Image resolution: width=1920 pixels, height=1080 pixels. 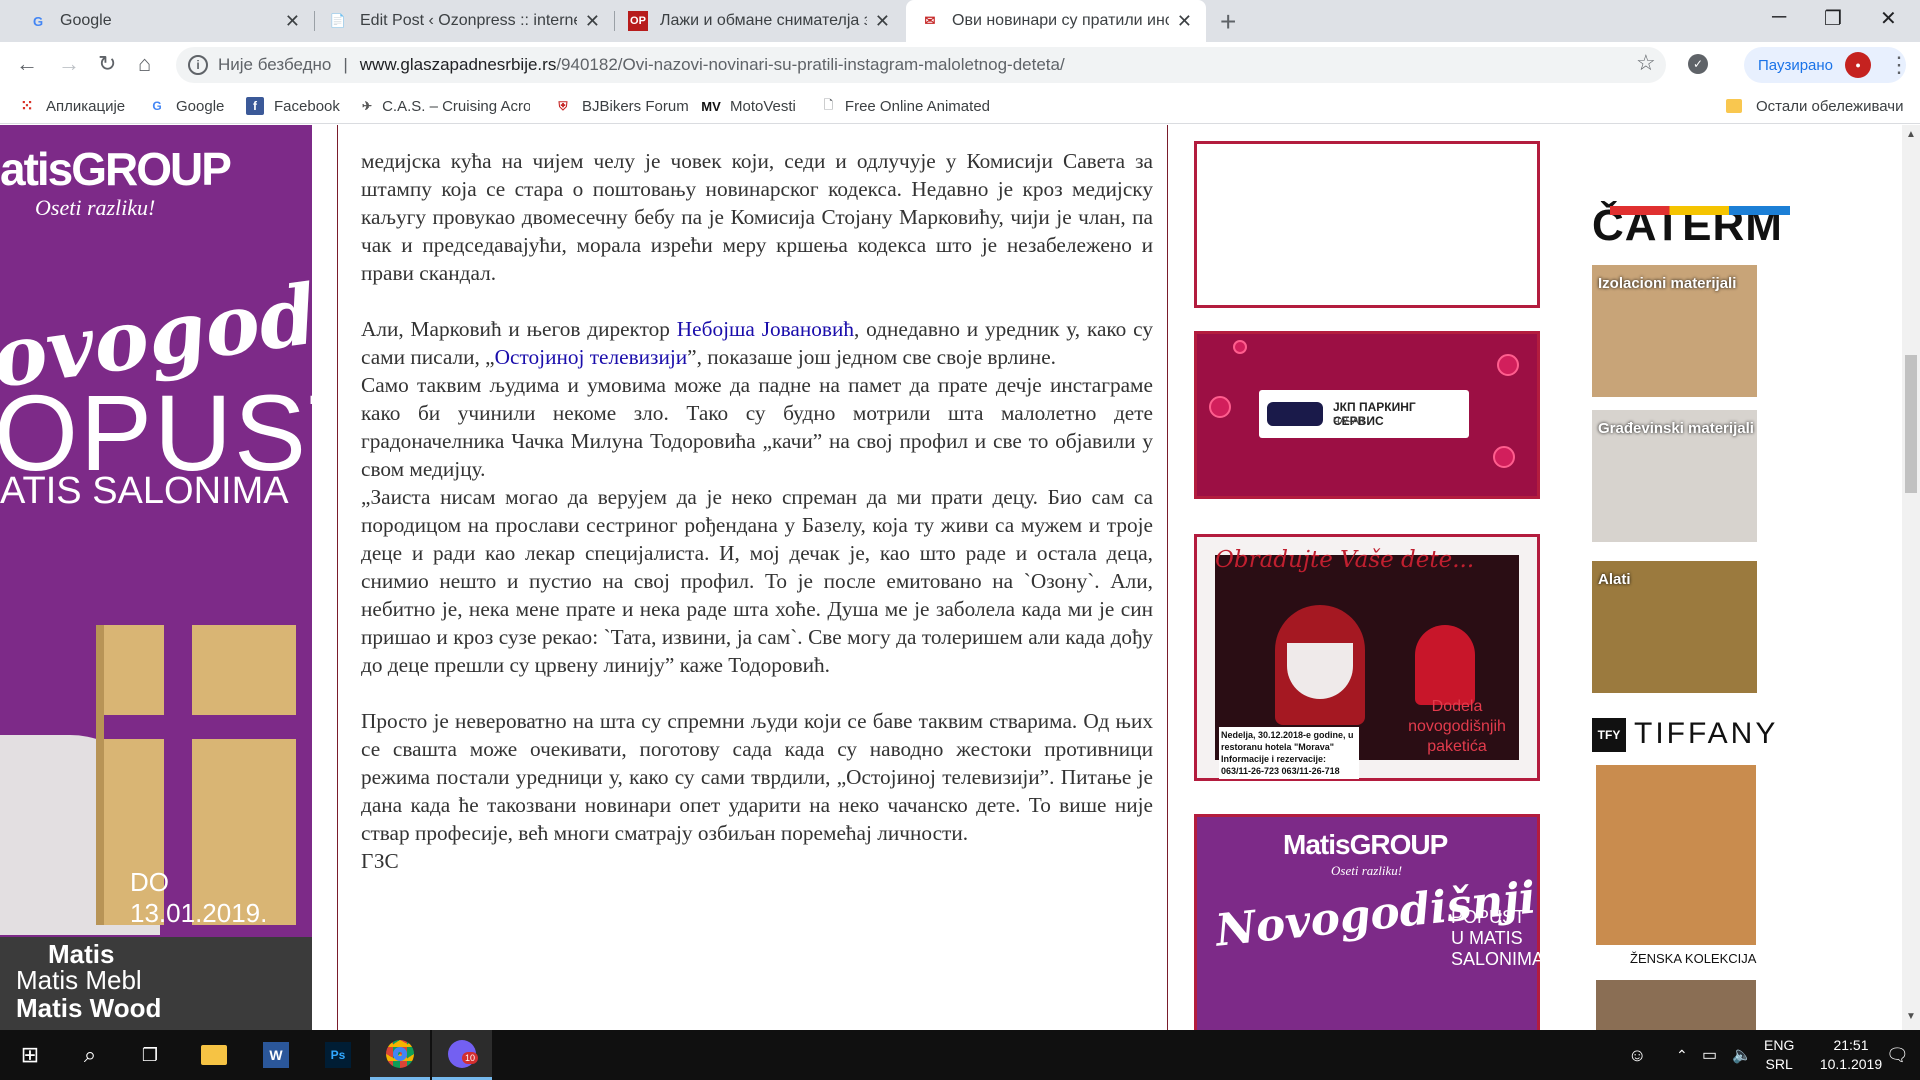 I want to click on new-tab-button: +, so click(x=1228, y=22).